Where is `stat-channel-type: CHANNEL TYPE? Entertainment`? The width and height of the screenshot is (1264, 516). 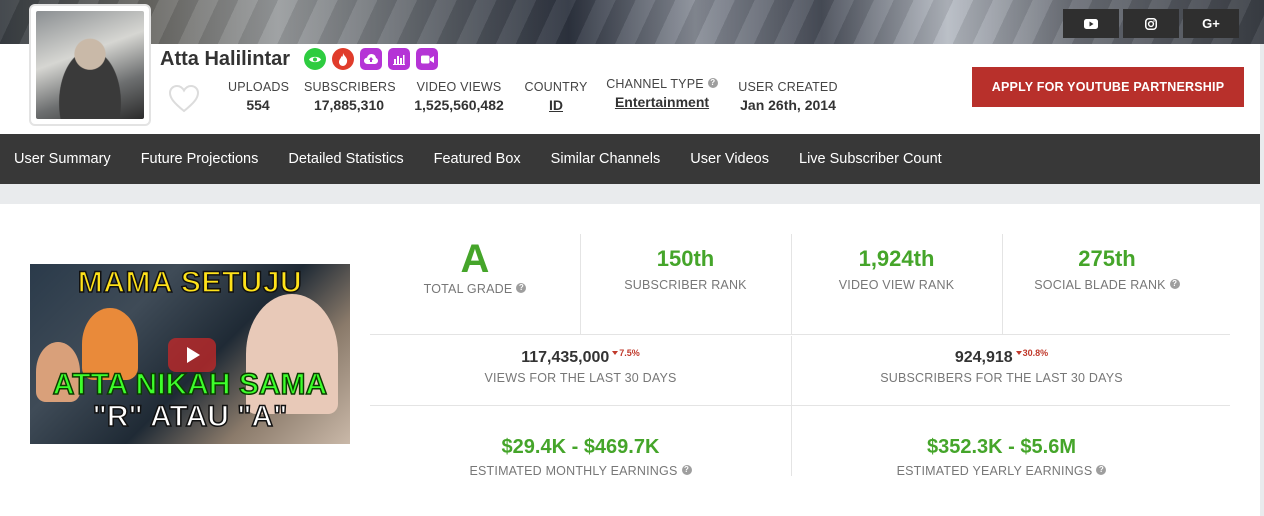 stat-channel-type: CHANNEL TYPE? Entertainment is located at coordinates (662, 93).